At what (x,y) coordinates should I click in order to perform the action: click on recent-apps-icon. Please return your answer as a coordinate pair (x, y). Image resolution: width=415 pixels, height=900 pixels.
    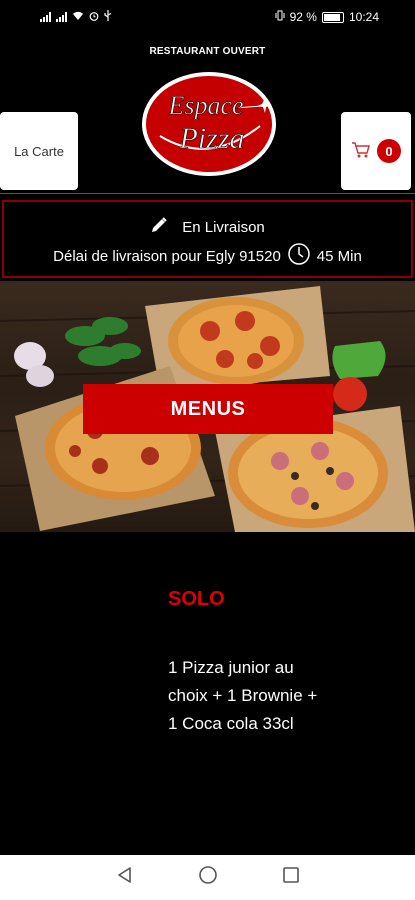
    Looking at the image, I should click on (291, 877).